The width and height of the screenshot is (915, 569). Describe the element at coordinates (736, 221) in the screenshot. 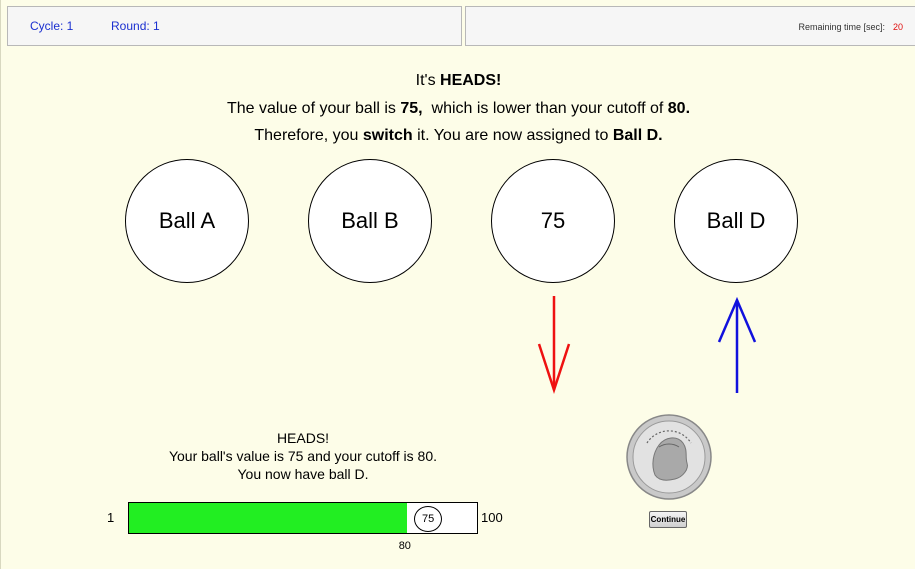

I see `ball-d: Ball D` at that location.